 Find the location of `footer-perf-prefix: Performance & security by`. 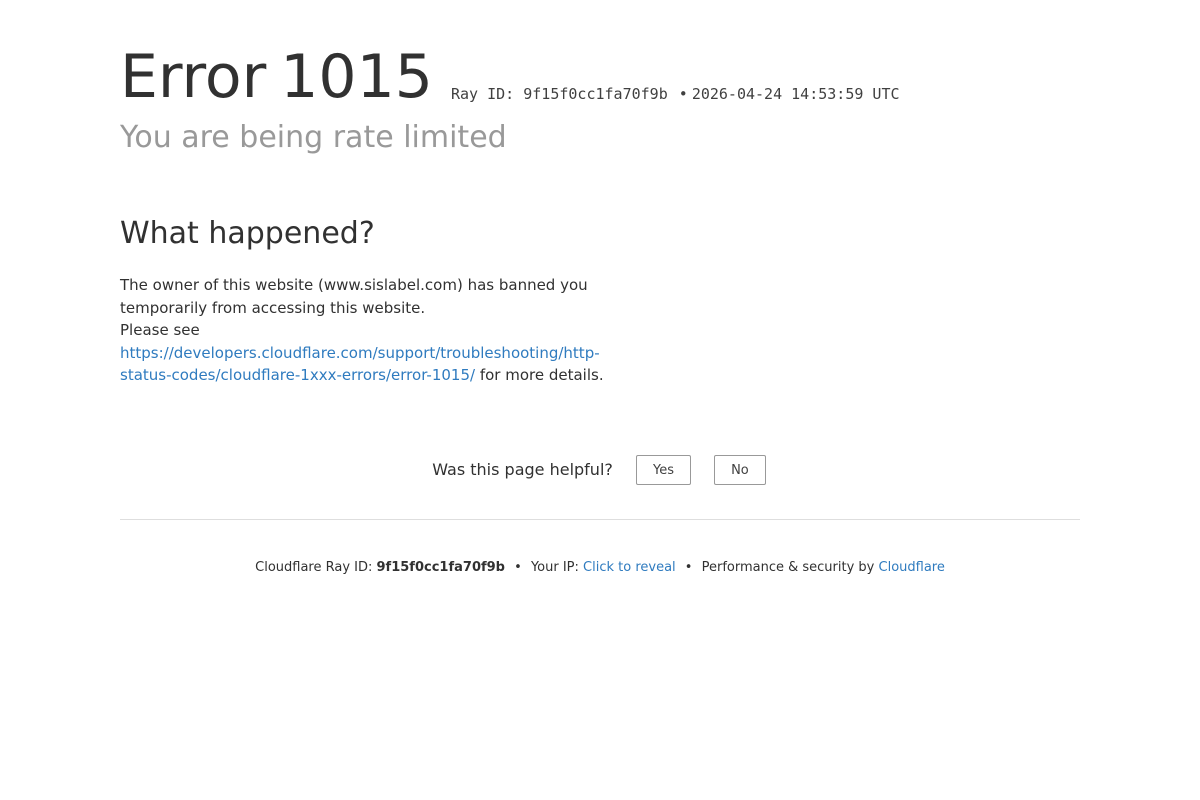

footer-perf-prefix: Performance & security by is located at coordinates (788, 567).